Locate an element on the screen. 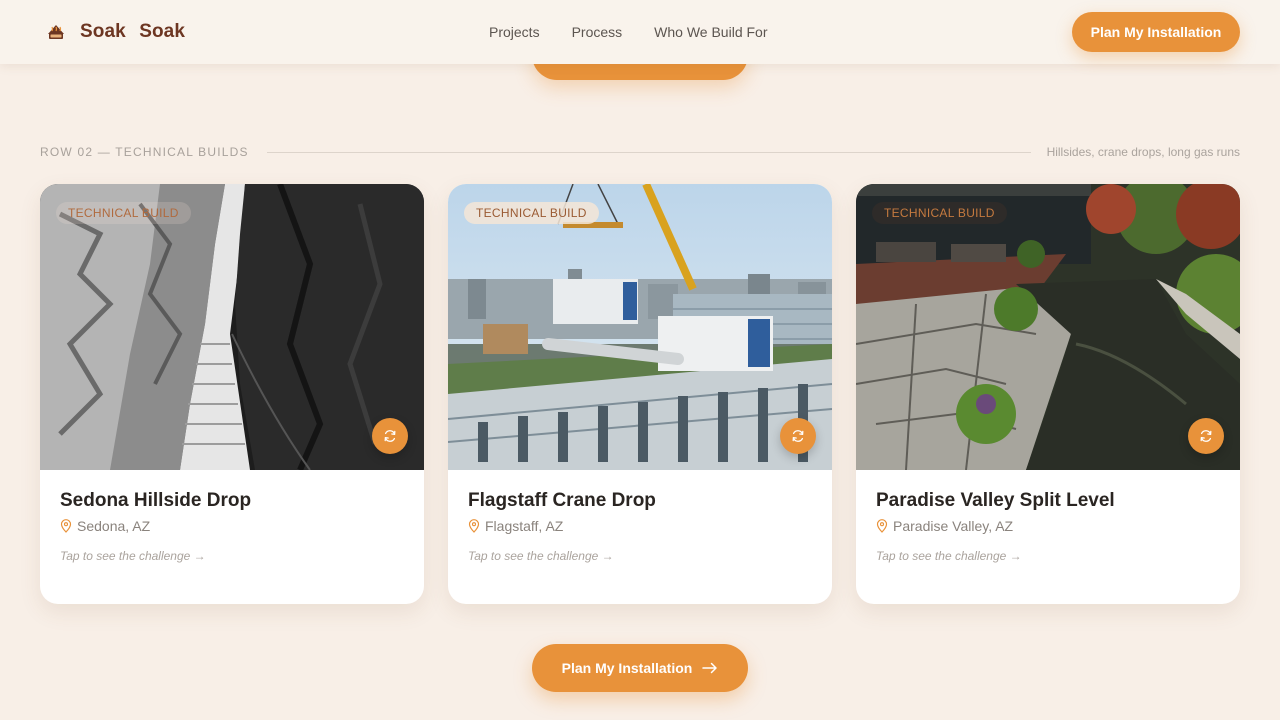 This screenshot has width=1280, height=720. section-note: Hillsides, crane drops, long gas runs is located at coordinates (1143, 152).